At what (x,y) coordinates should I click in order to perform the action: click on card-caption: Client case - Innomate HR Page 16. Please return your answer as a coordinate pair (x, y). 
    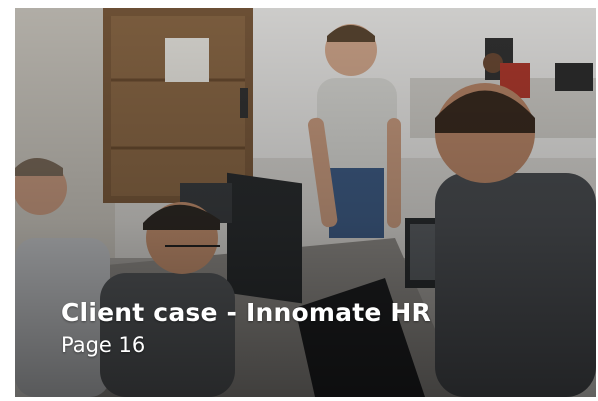
    Looking at the image, I should click on (246, 328).